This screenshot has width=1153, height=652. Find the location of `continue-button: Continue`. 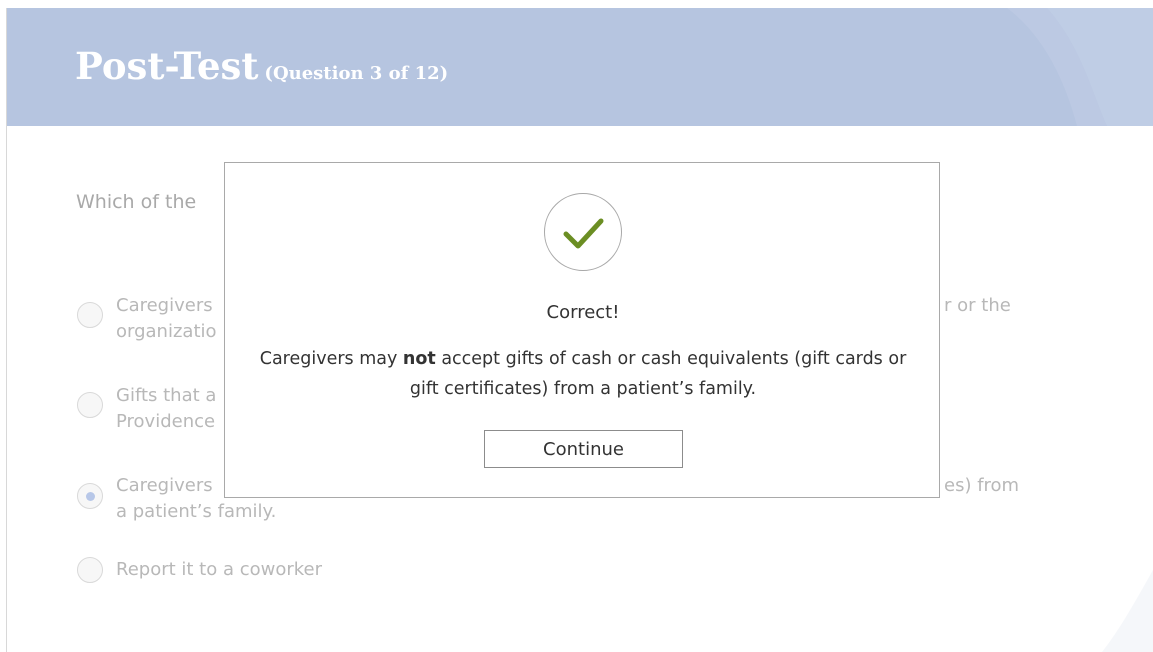

continue-button: Continue is located at coordinates (583, 449).